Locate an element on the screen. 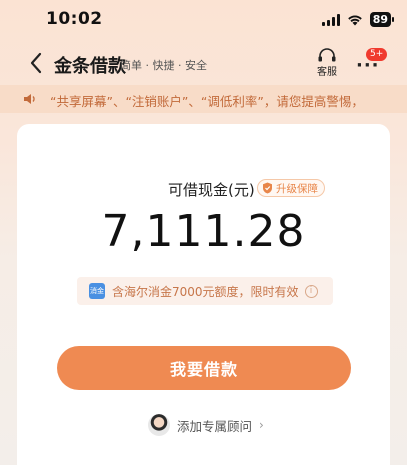 This screenshot has height=465, width=407. info-icon: i is located at coordinates (311, 291).